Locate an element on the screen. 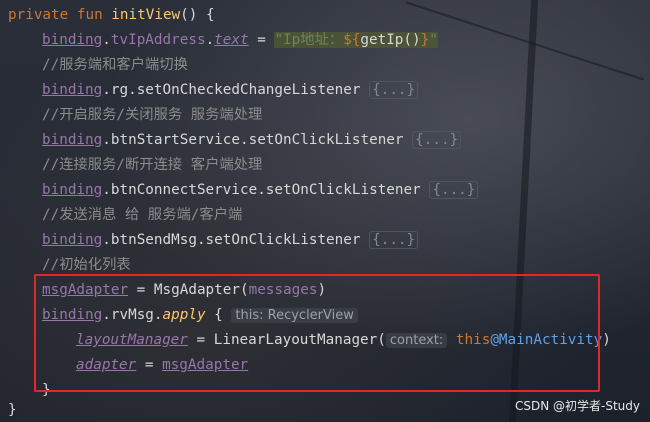 The image size is (650, 422). code-comment: //连接服务/断开连接 客户端处理 is located at coordinates (152, 165).